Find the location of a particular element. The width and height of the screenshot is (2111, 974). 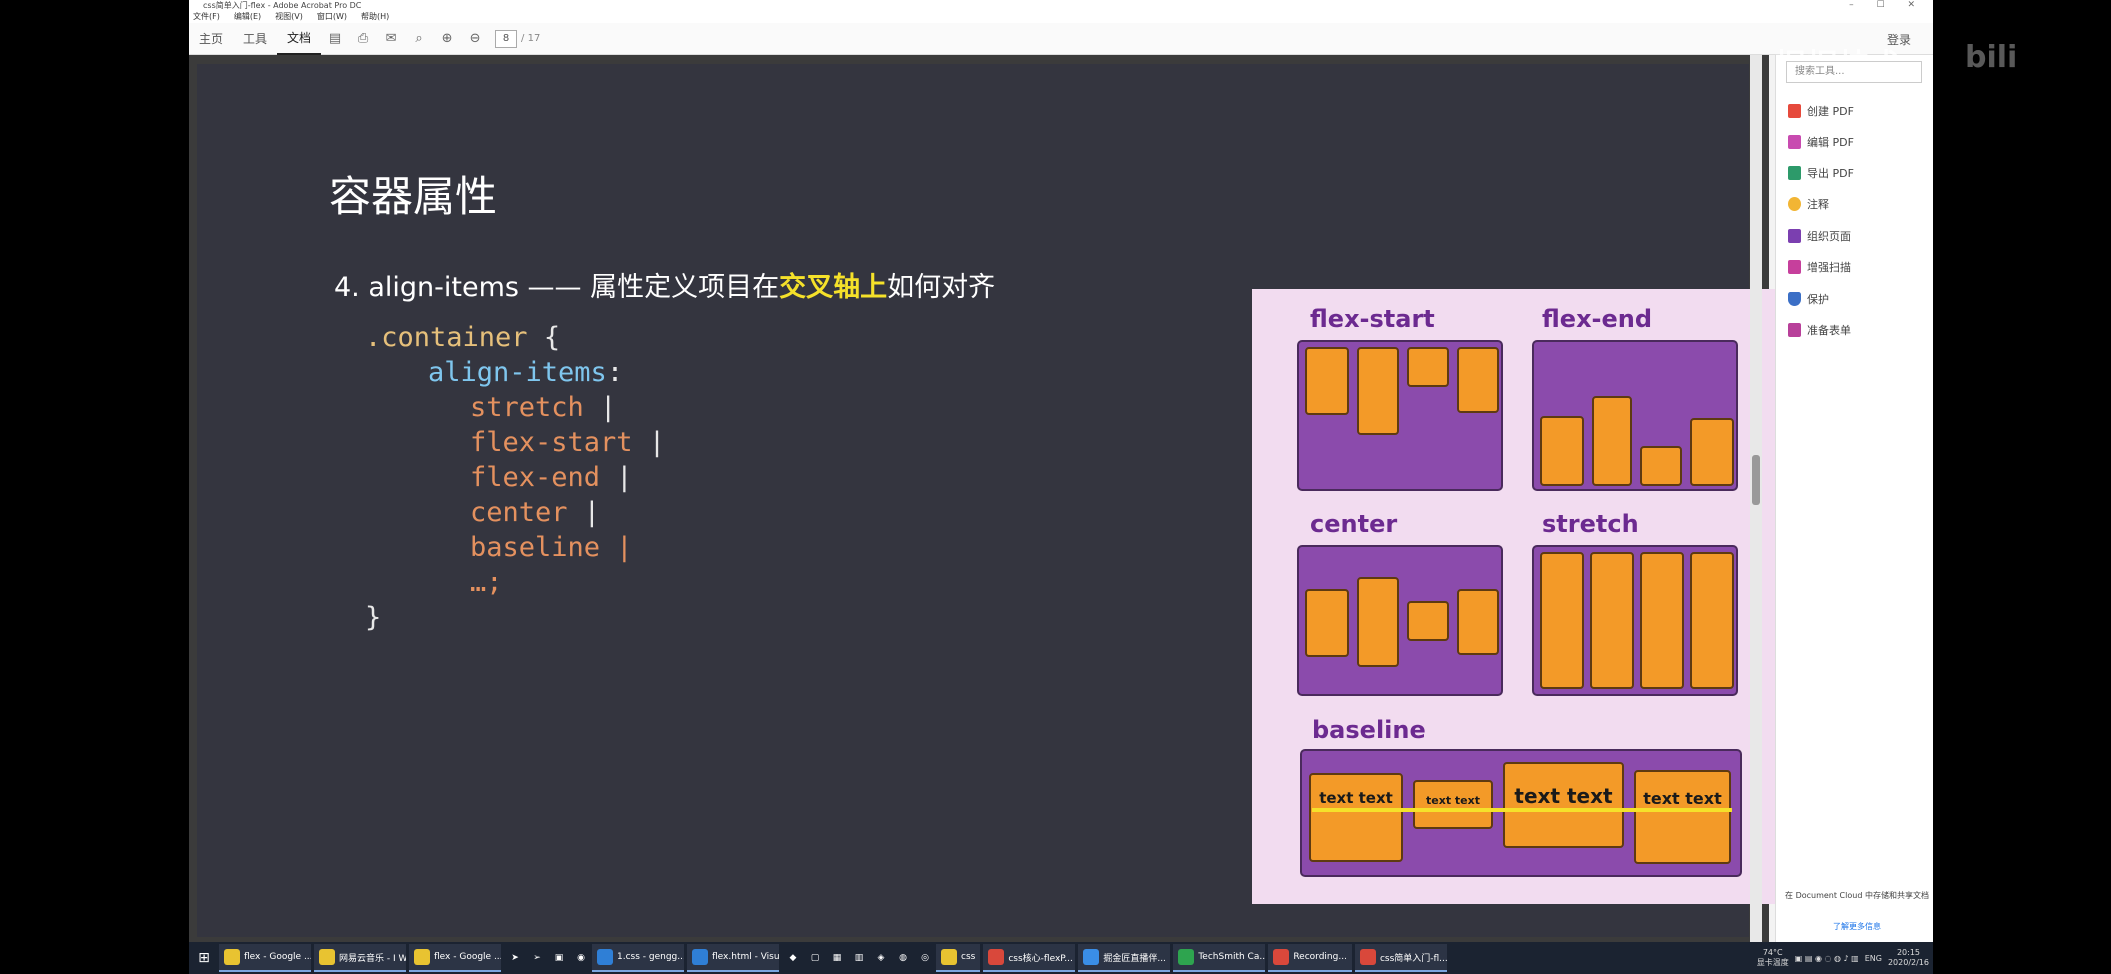

next-page-icon: ⊖ is located at coordinates (475, 39).